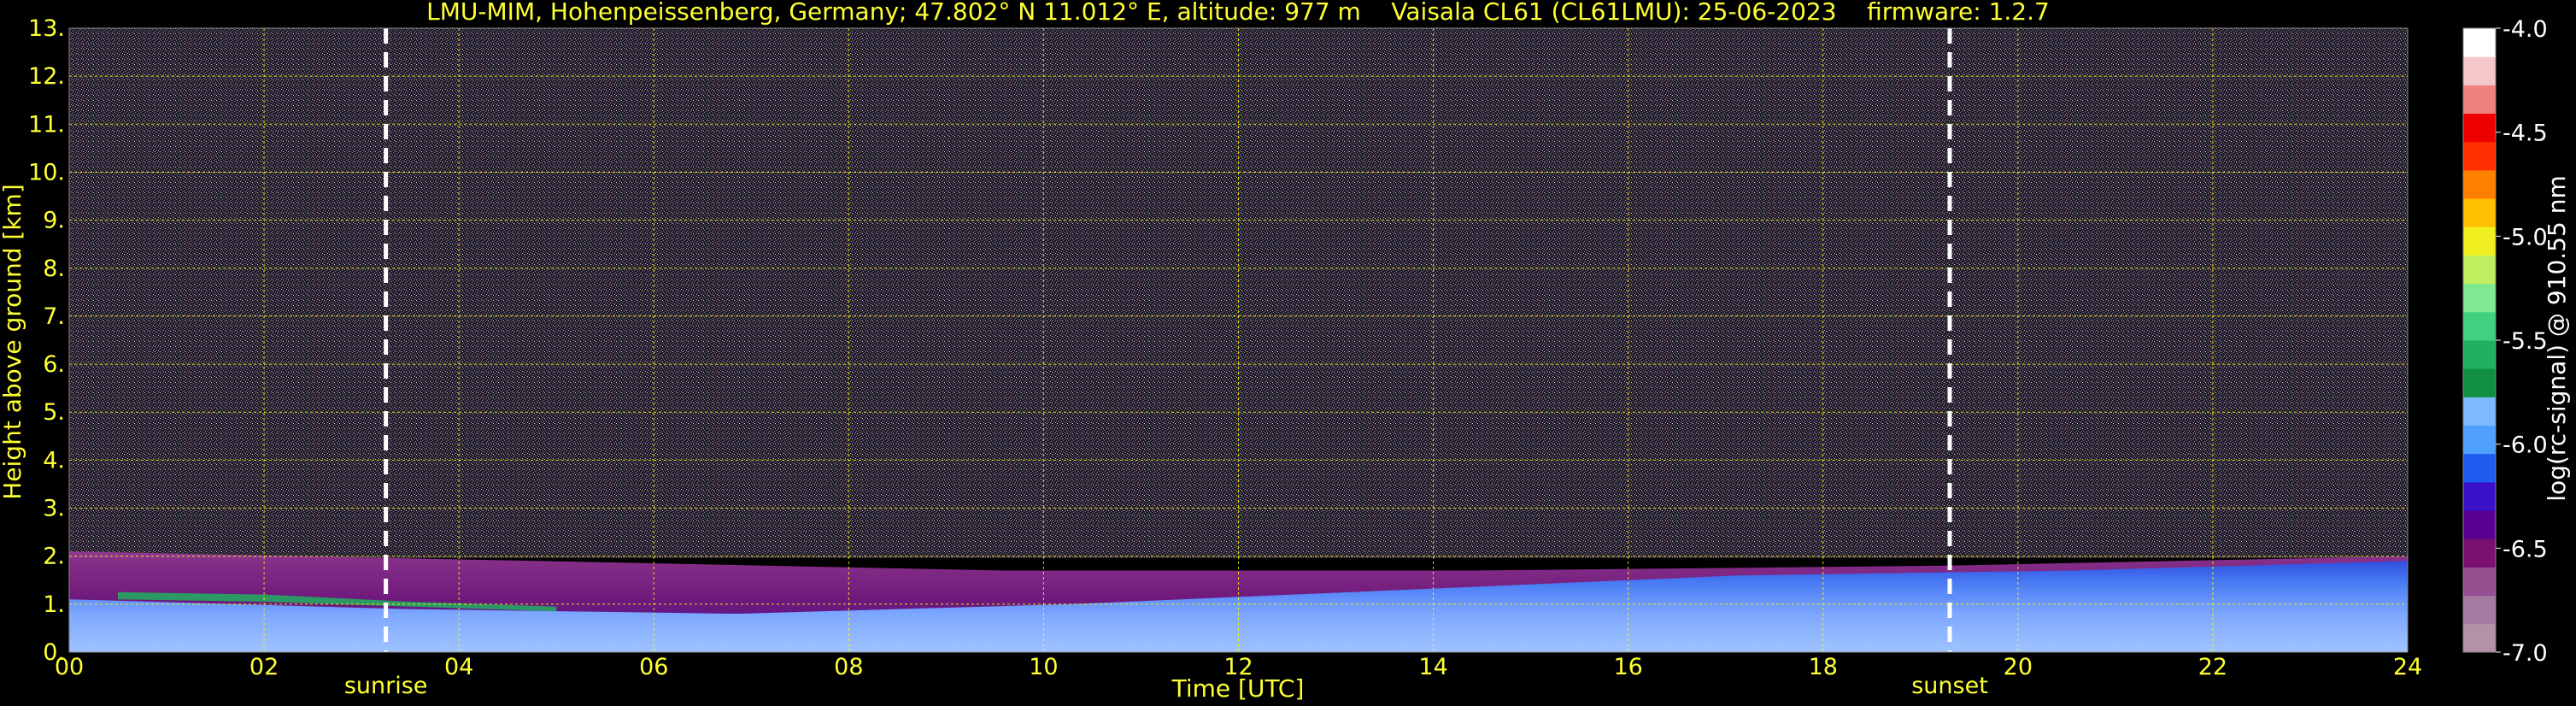 The image size is (2576, 706). I want to click on colorbar: -4.0 -4.5 -5.0 -5.5 -6.0 -6.5 -7.0, so click(2505, 341).